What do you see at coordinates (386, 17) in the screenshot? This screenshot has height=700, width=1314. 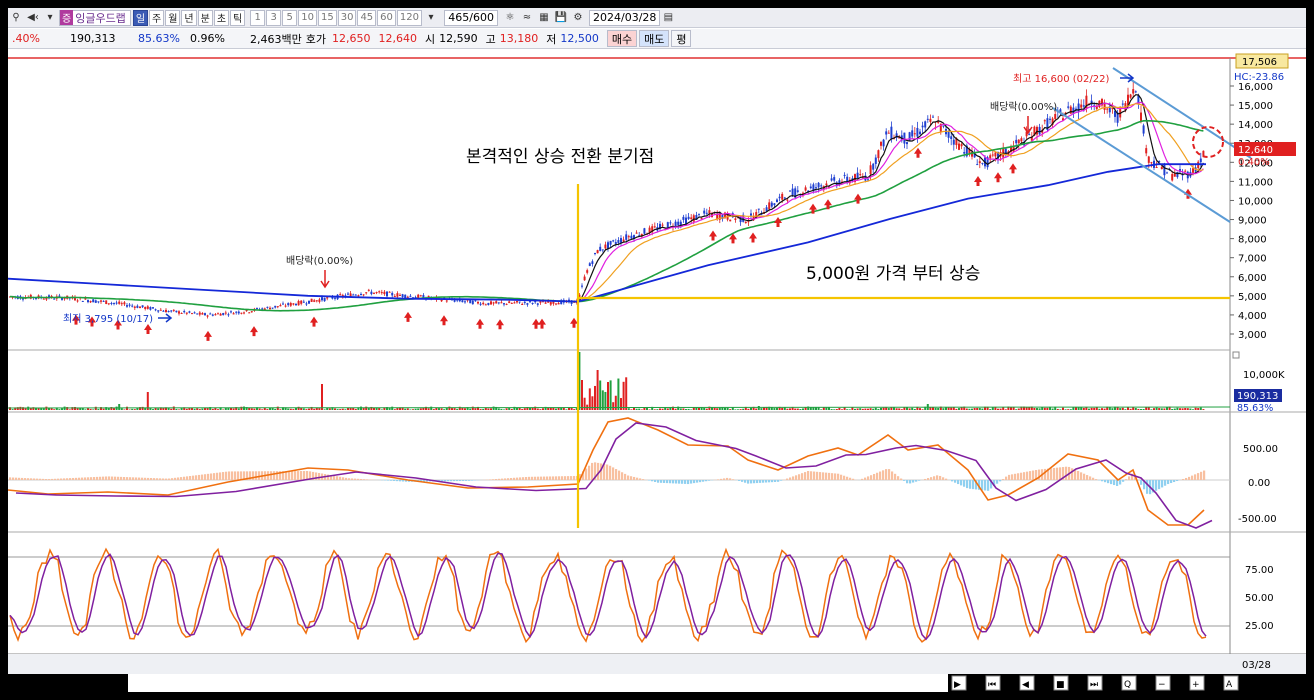 I see `minute-button-60: 60` at bounding box center [386, 17].